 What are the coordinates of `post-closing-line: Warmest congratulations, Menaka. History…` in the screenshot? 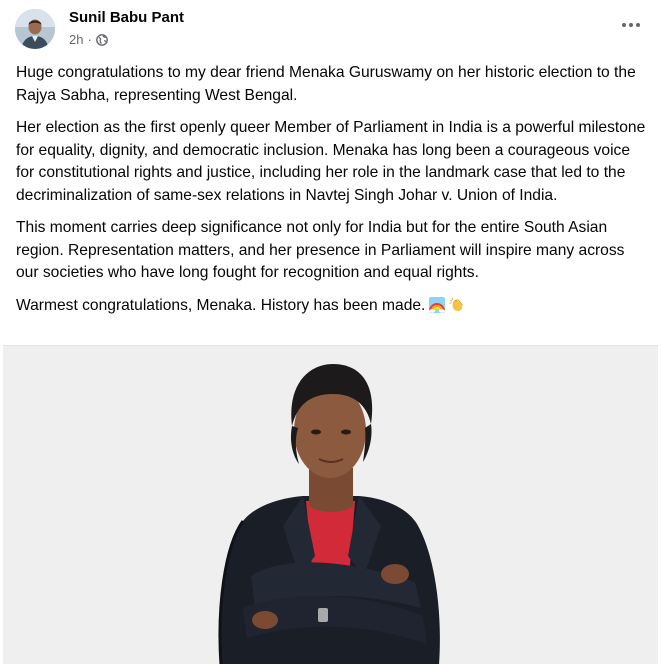 It's located at (332, 306).